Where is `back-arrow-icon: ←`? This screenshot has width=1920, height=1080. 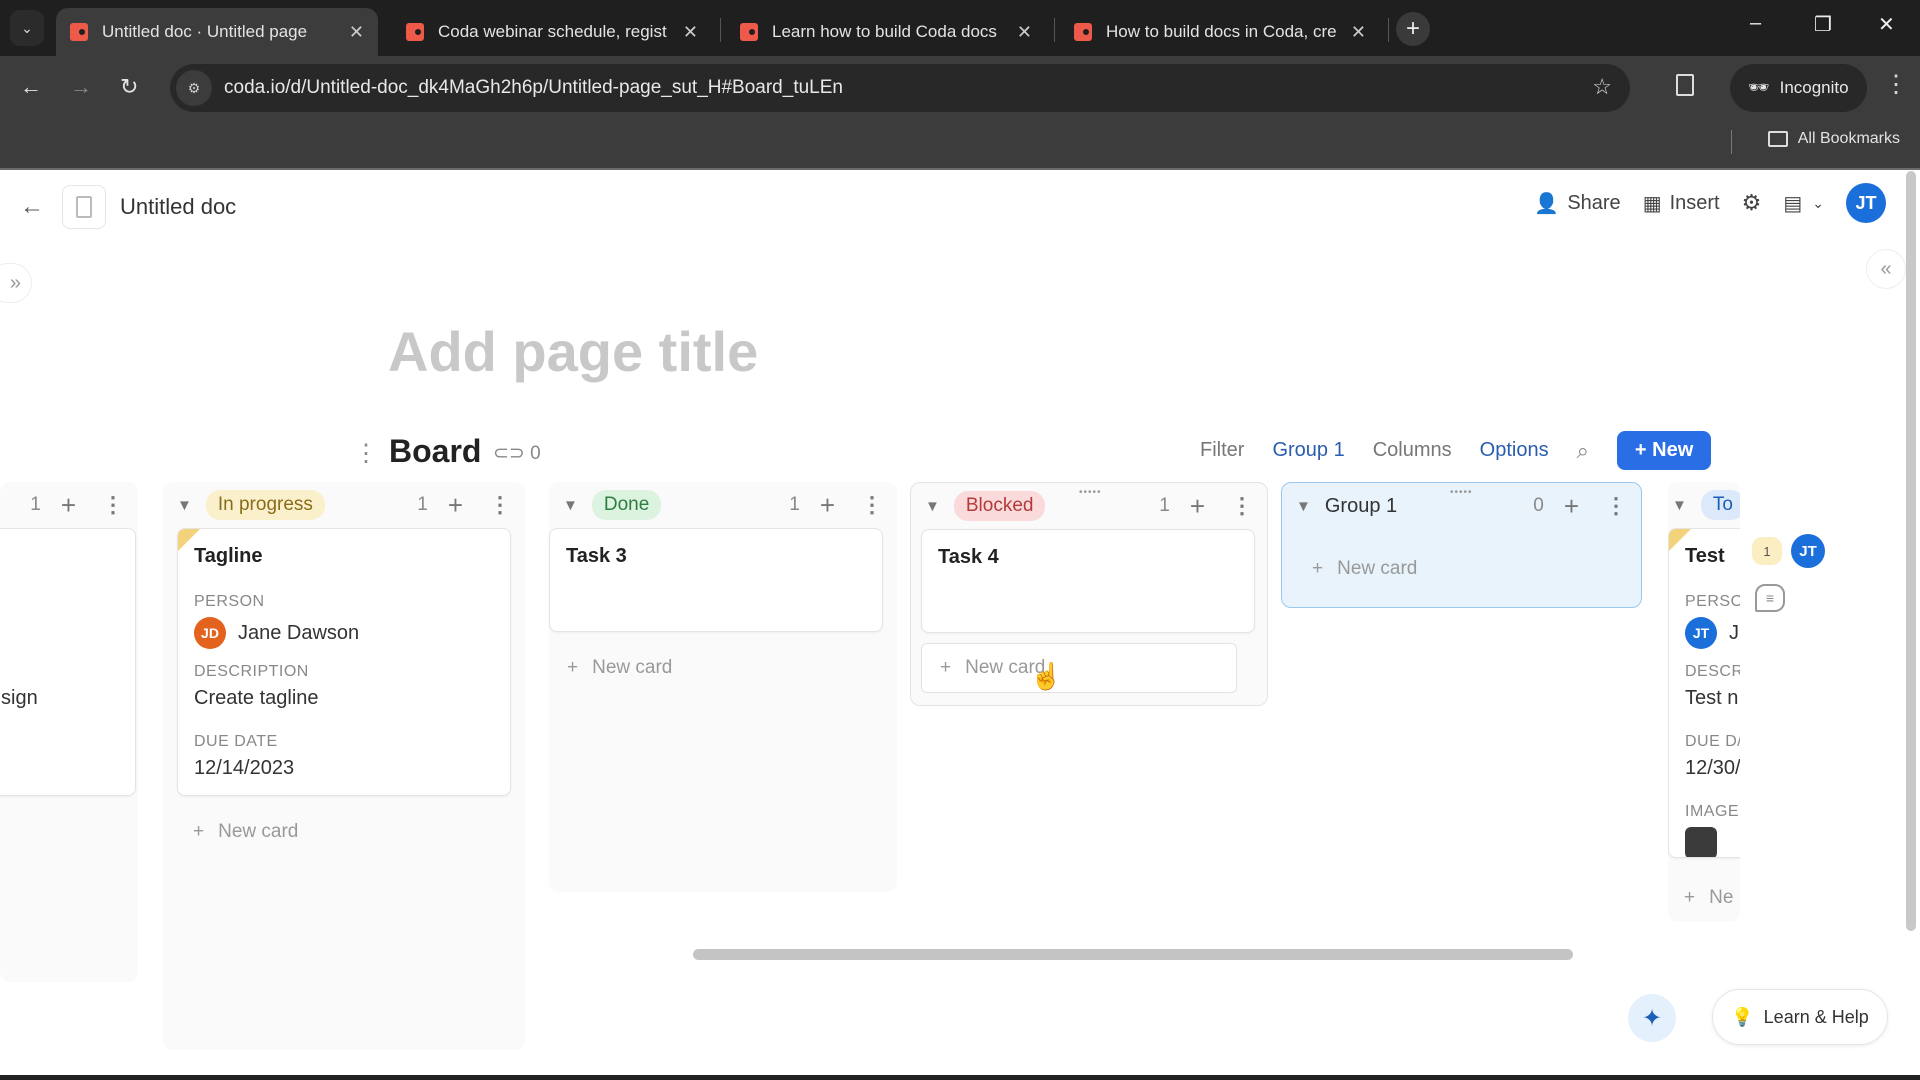 back-arrow-icon: ← is located at coordinates (32, 207).